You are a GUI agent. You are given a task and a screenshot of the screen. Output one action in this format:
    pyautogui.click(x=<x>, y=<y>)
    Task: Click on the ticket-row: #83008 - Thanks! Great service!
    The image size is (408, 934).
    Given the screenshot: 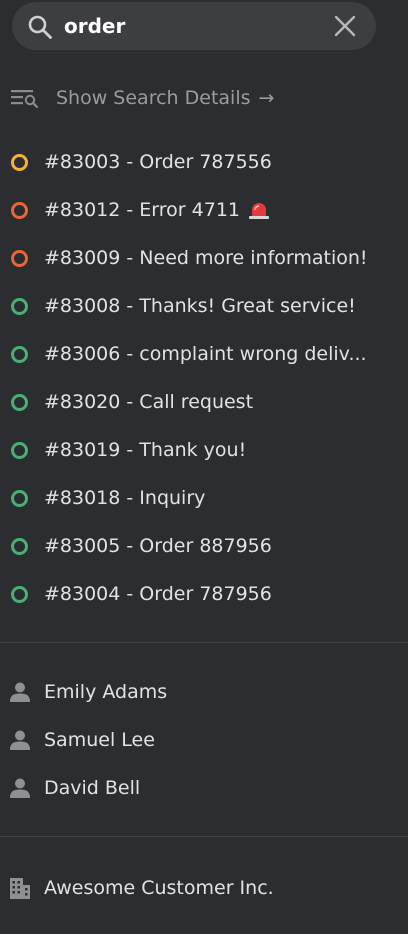 What is the action you would take?
    pyautogui.click(x=204, y=306)
    